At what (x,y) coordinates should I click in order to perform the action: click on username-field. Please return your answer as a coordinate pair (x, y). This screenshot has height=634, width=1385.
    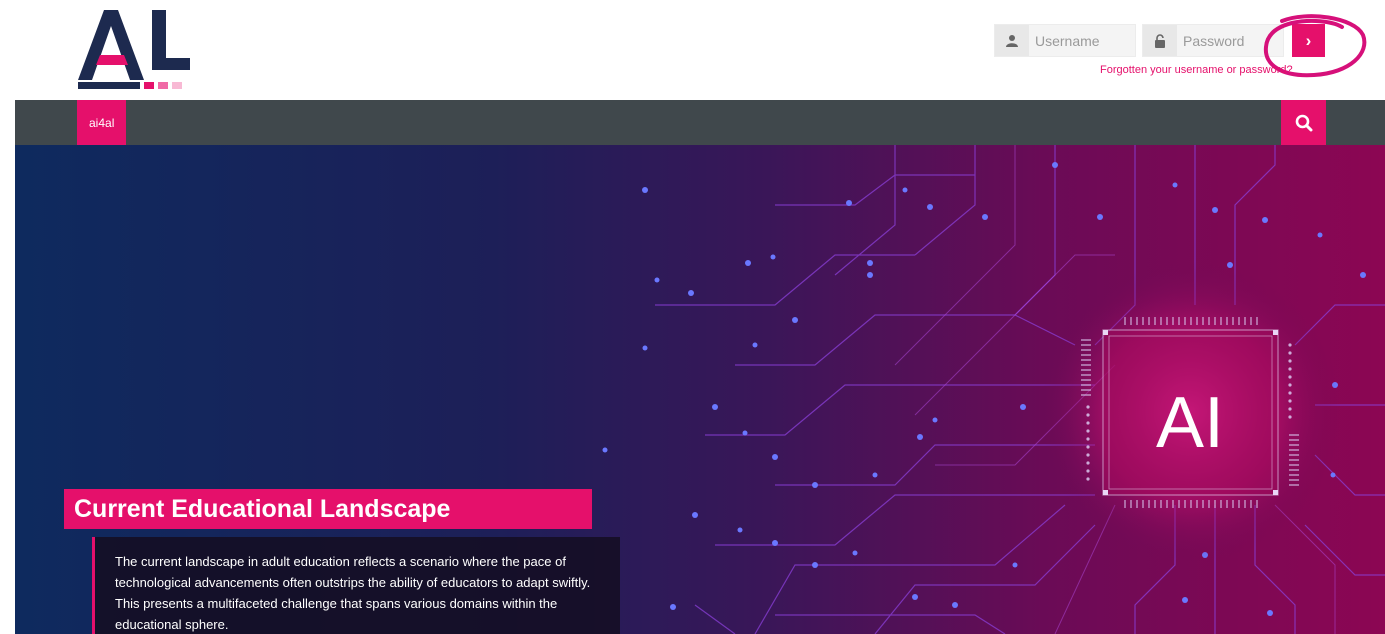
    Looking at the image, I should click on (1065, 40).